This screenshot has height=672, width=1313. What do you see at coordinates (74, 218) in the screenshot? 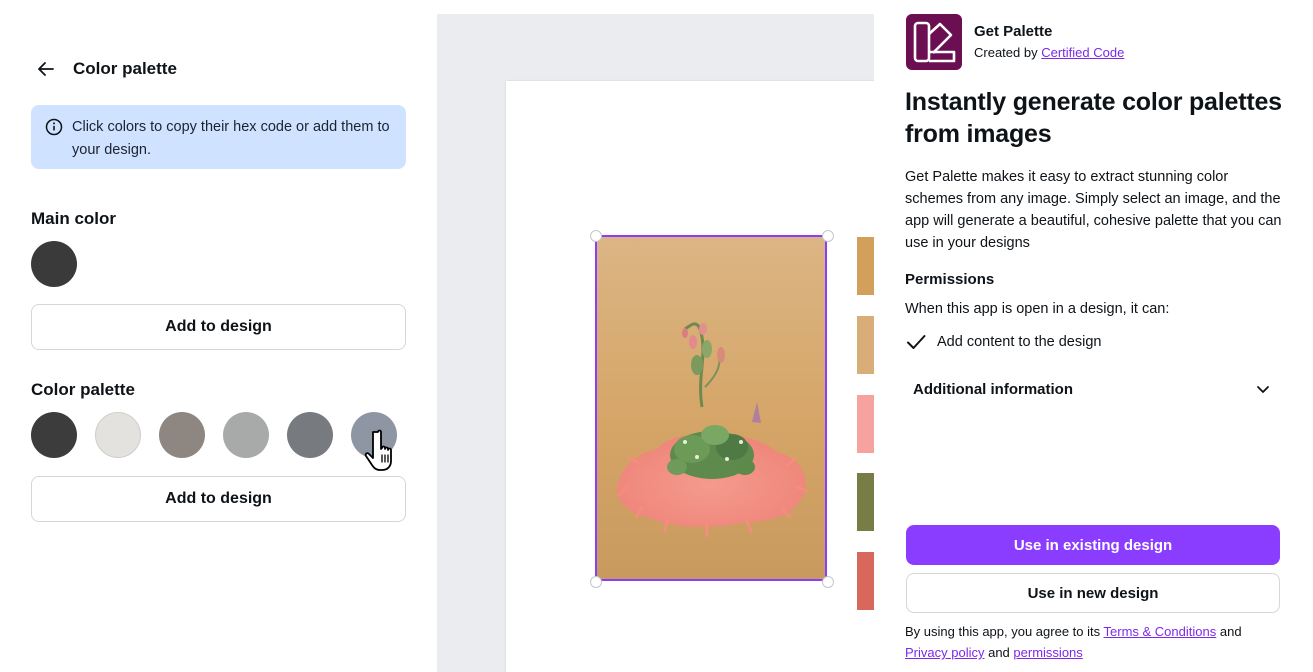
I see `main-color-label: Main color` at bounding box center [74, 218].